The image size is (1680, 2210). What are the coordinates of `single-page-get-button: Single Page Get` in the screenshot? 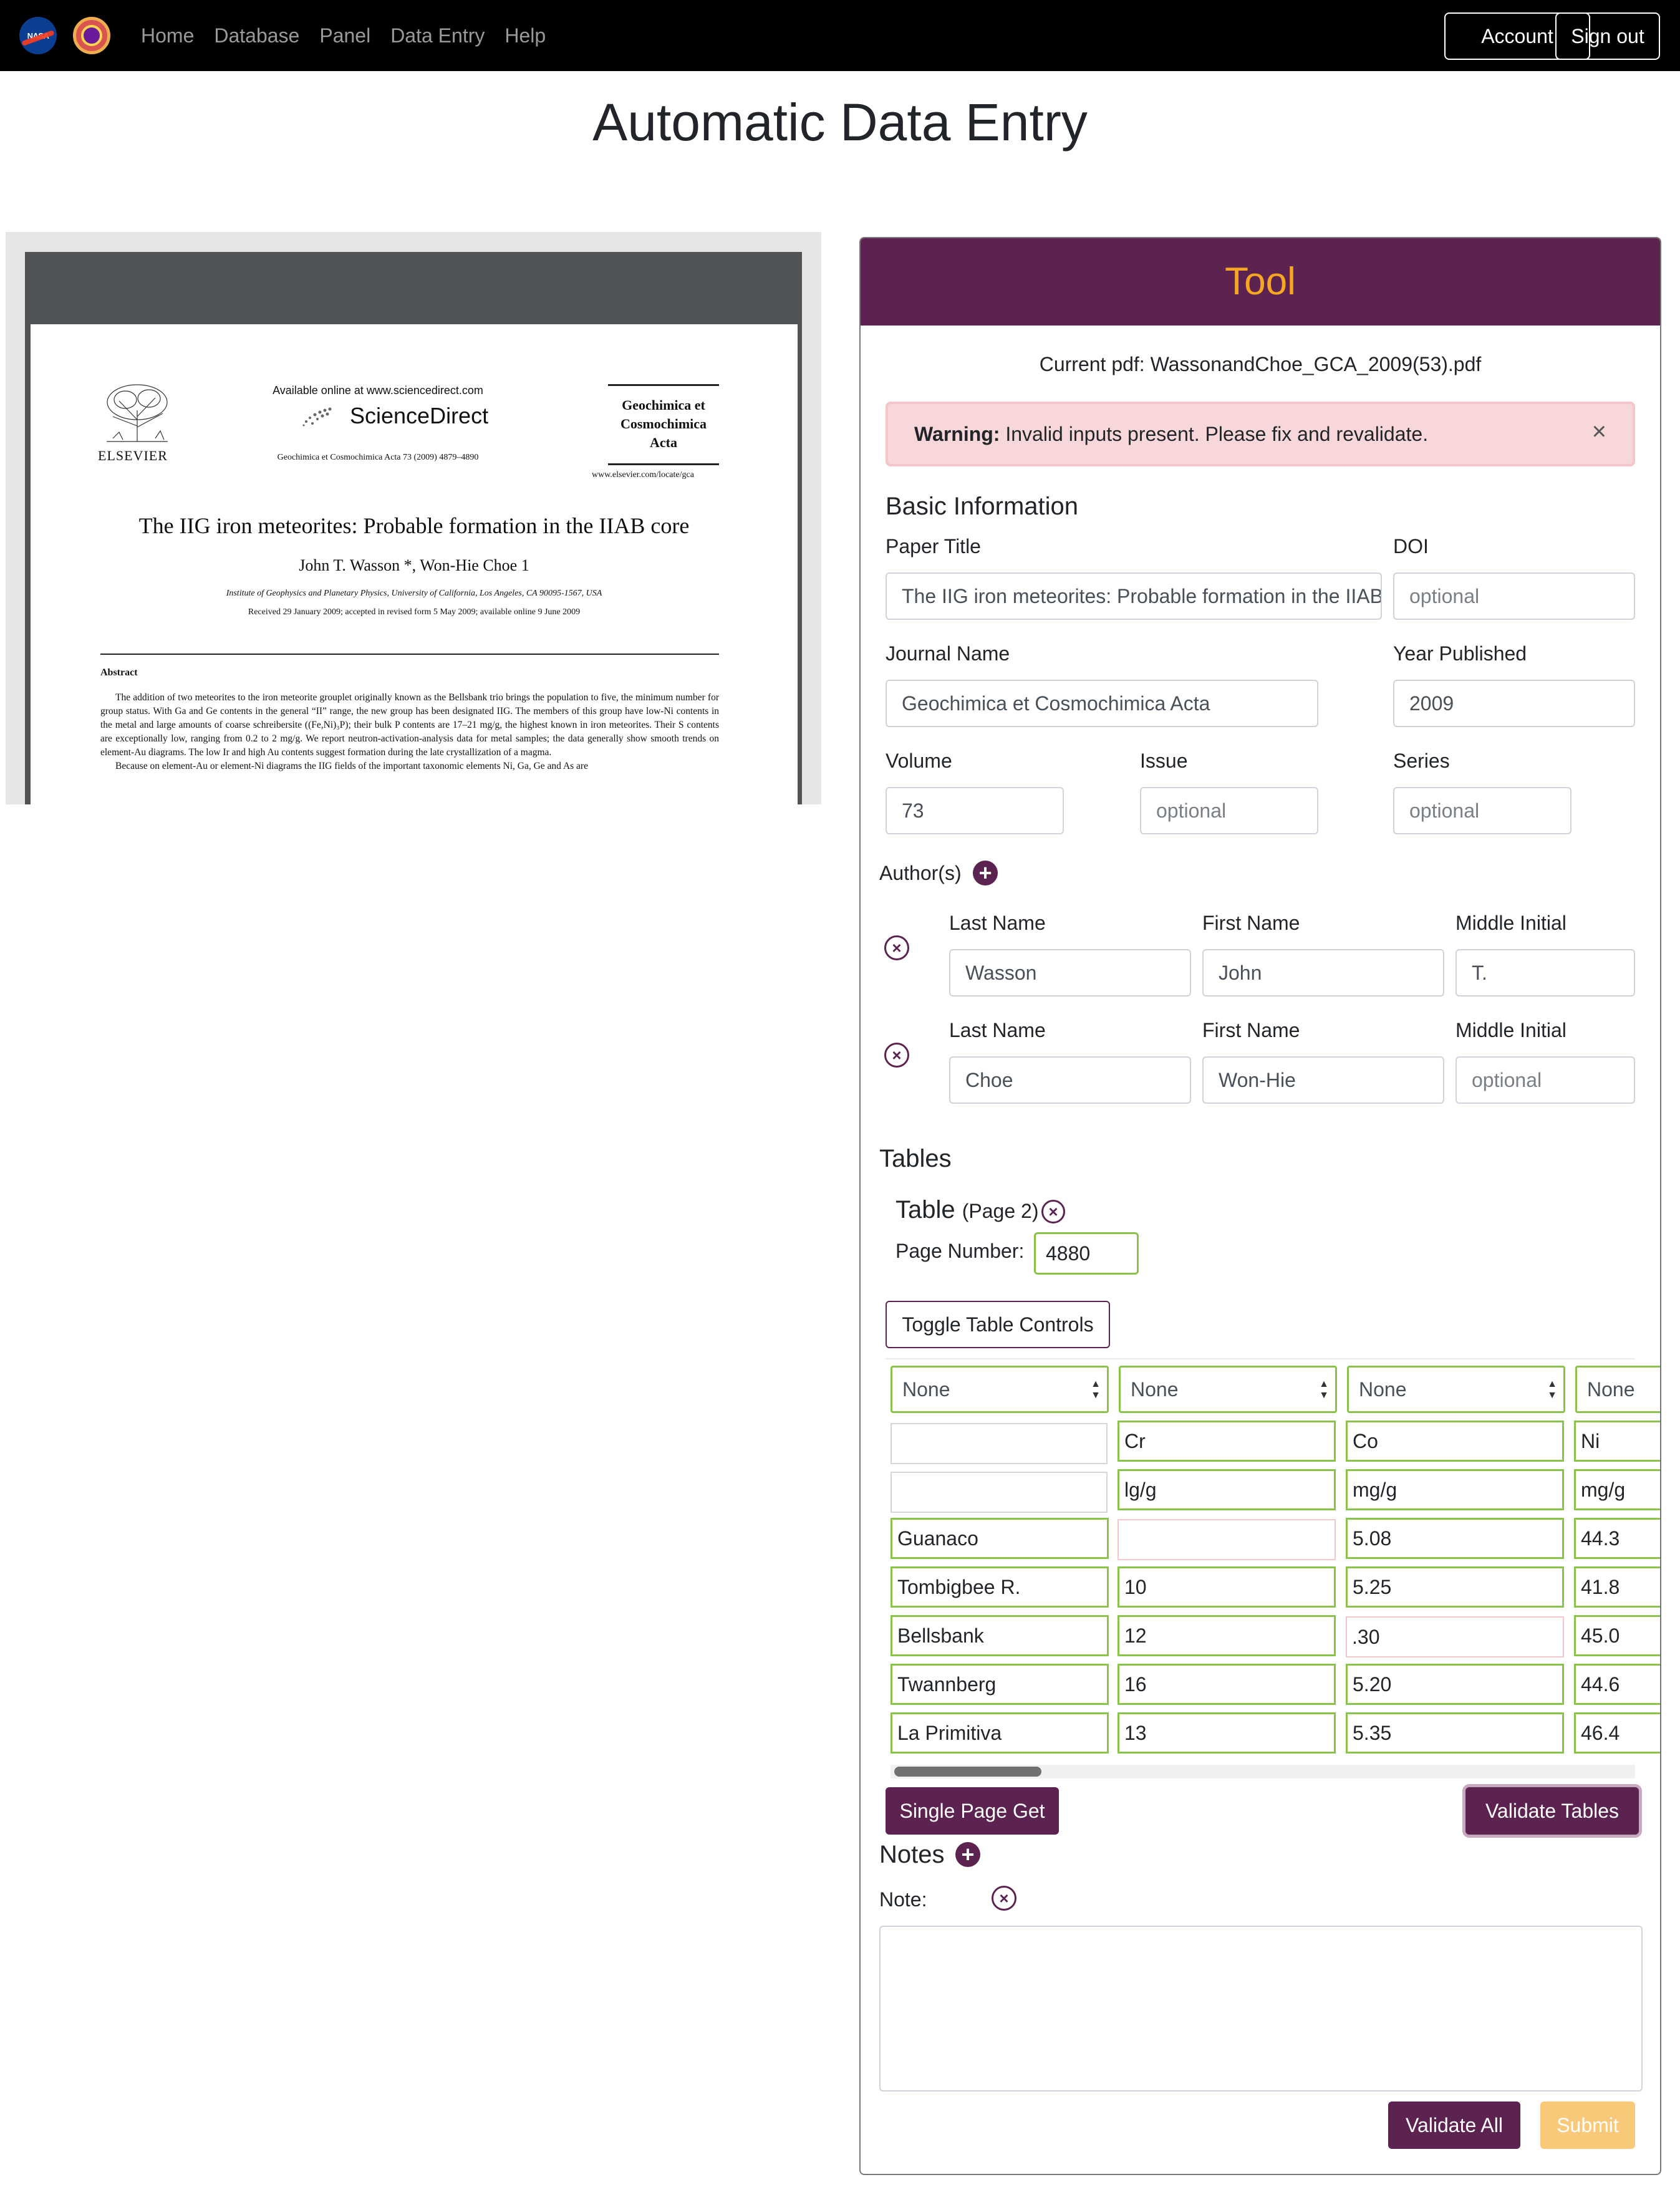 It's located at (973, 1811).